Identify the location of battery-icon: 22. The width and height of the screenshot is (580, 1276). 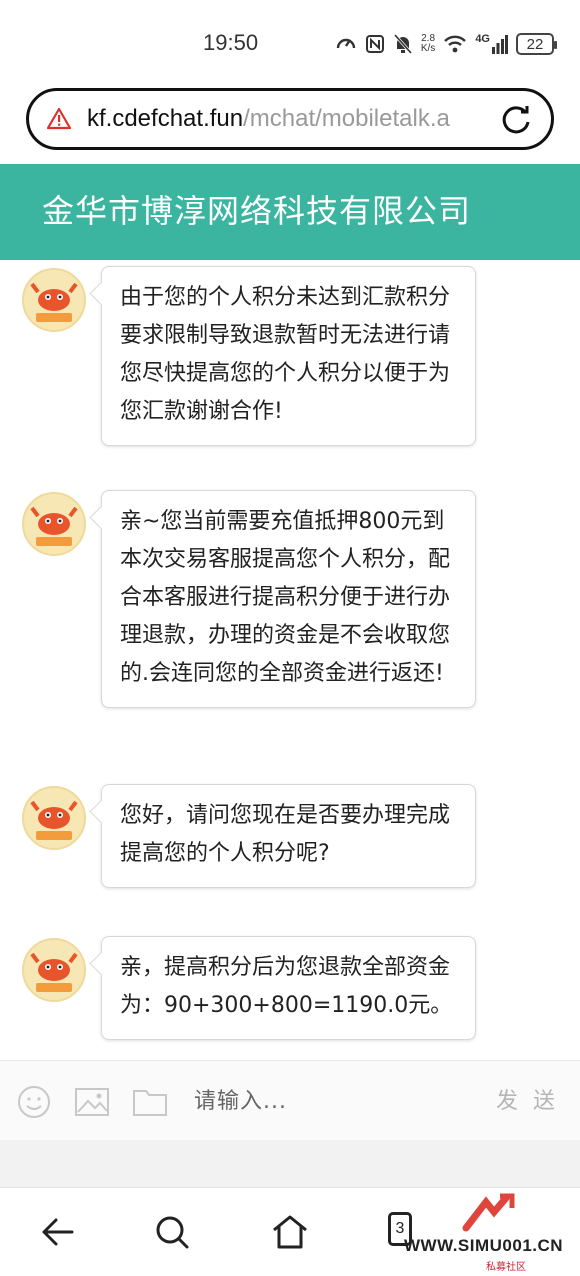
(536, 44).